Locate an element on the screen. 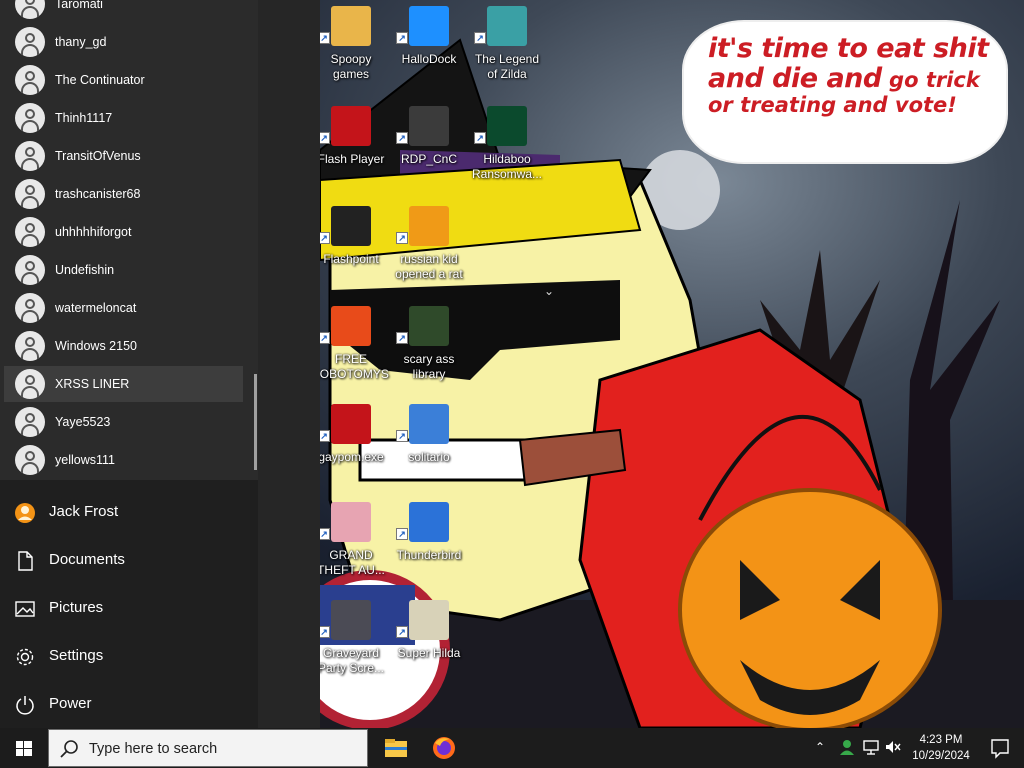 Image resolution: width=1024 pixels, height=768 pixels. search-placeholder: Type here to search is located at coordinates (153, 749).